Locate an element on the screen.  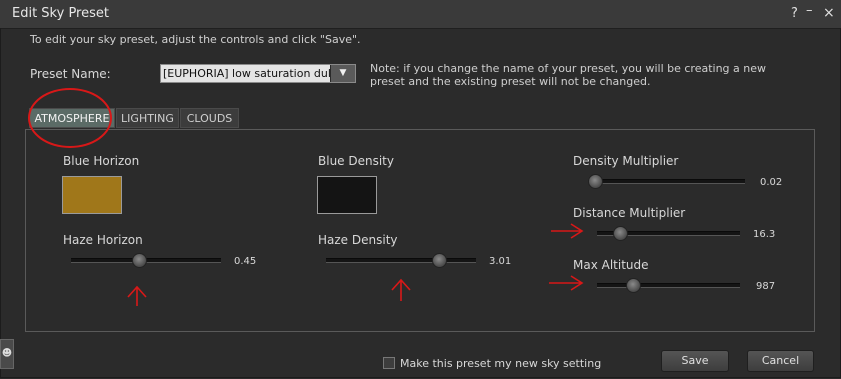
haze-density-label: Haze Density is located at coordinates (358, 240).